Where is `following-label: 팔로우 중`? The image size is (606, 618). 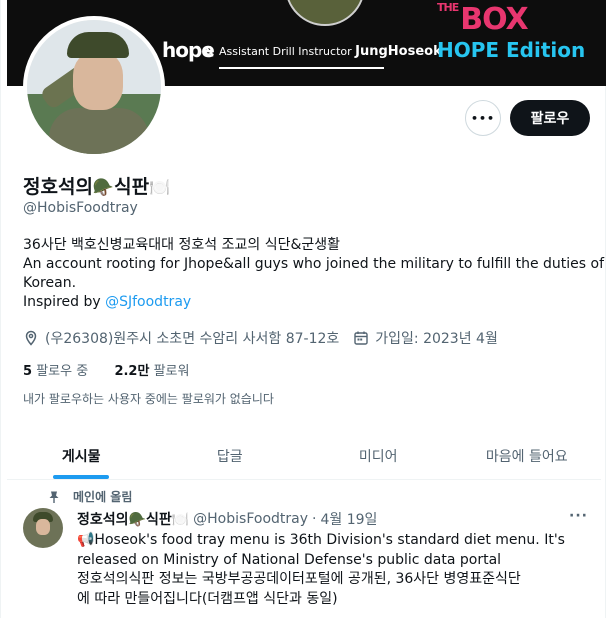 following-label: 팔로우 중 is located at coordinates (62, 371).